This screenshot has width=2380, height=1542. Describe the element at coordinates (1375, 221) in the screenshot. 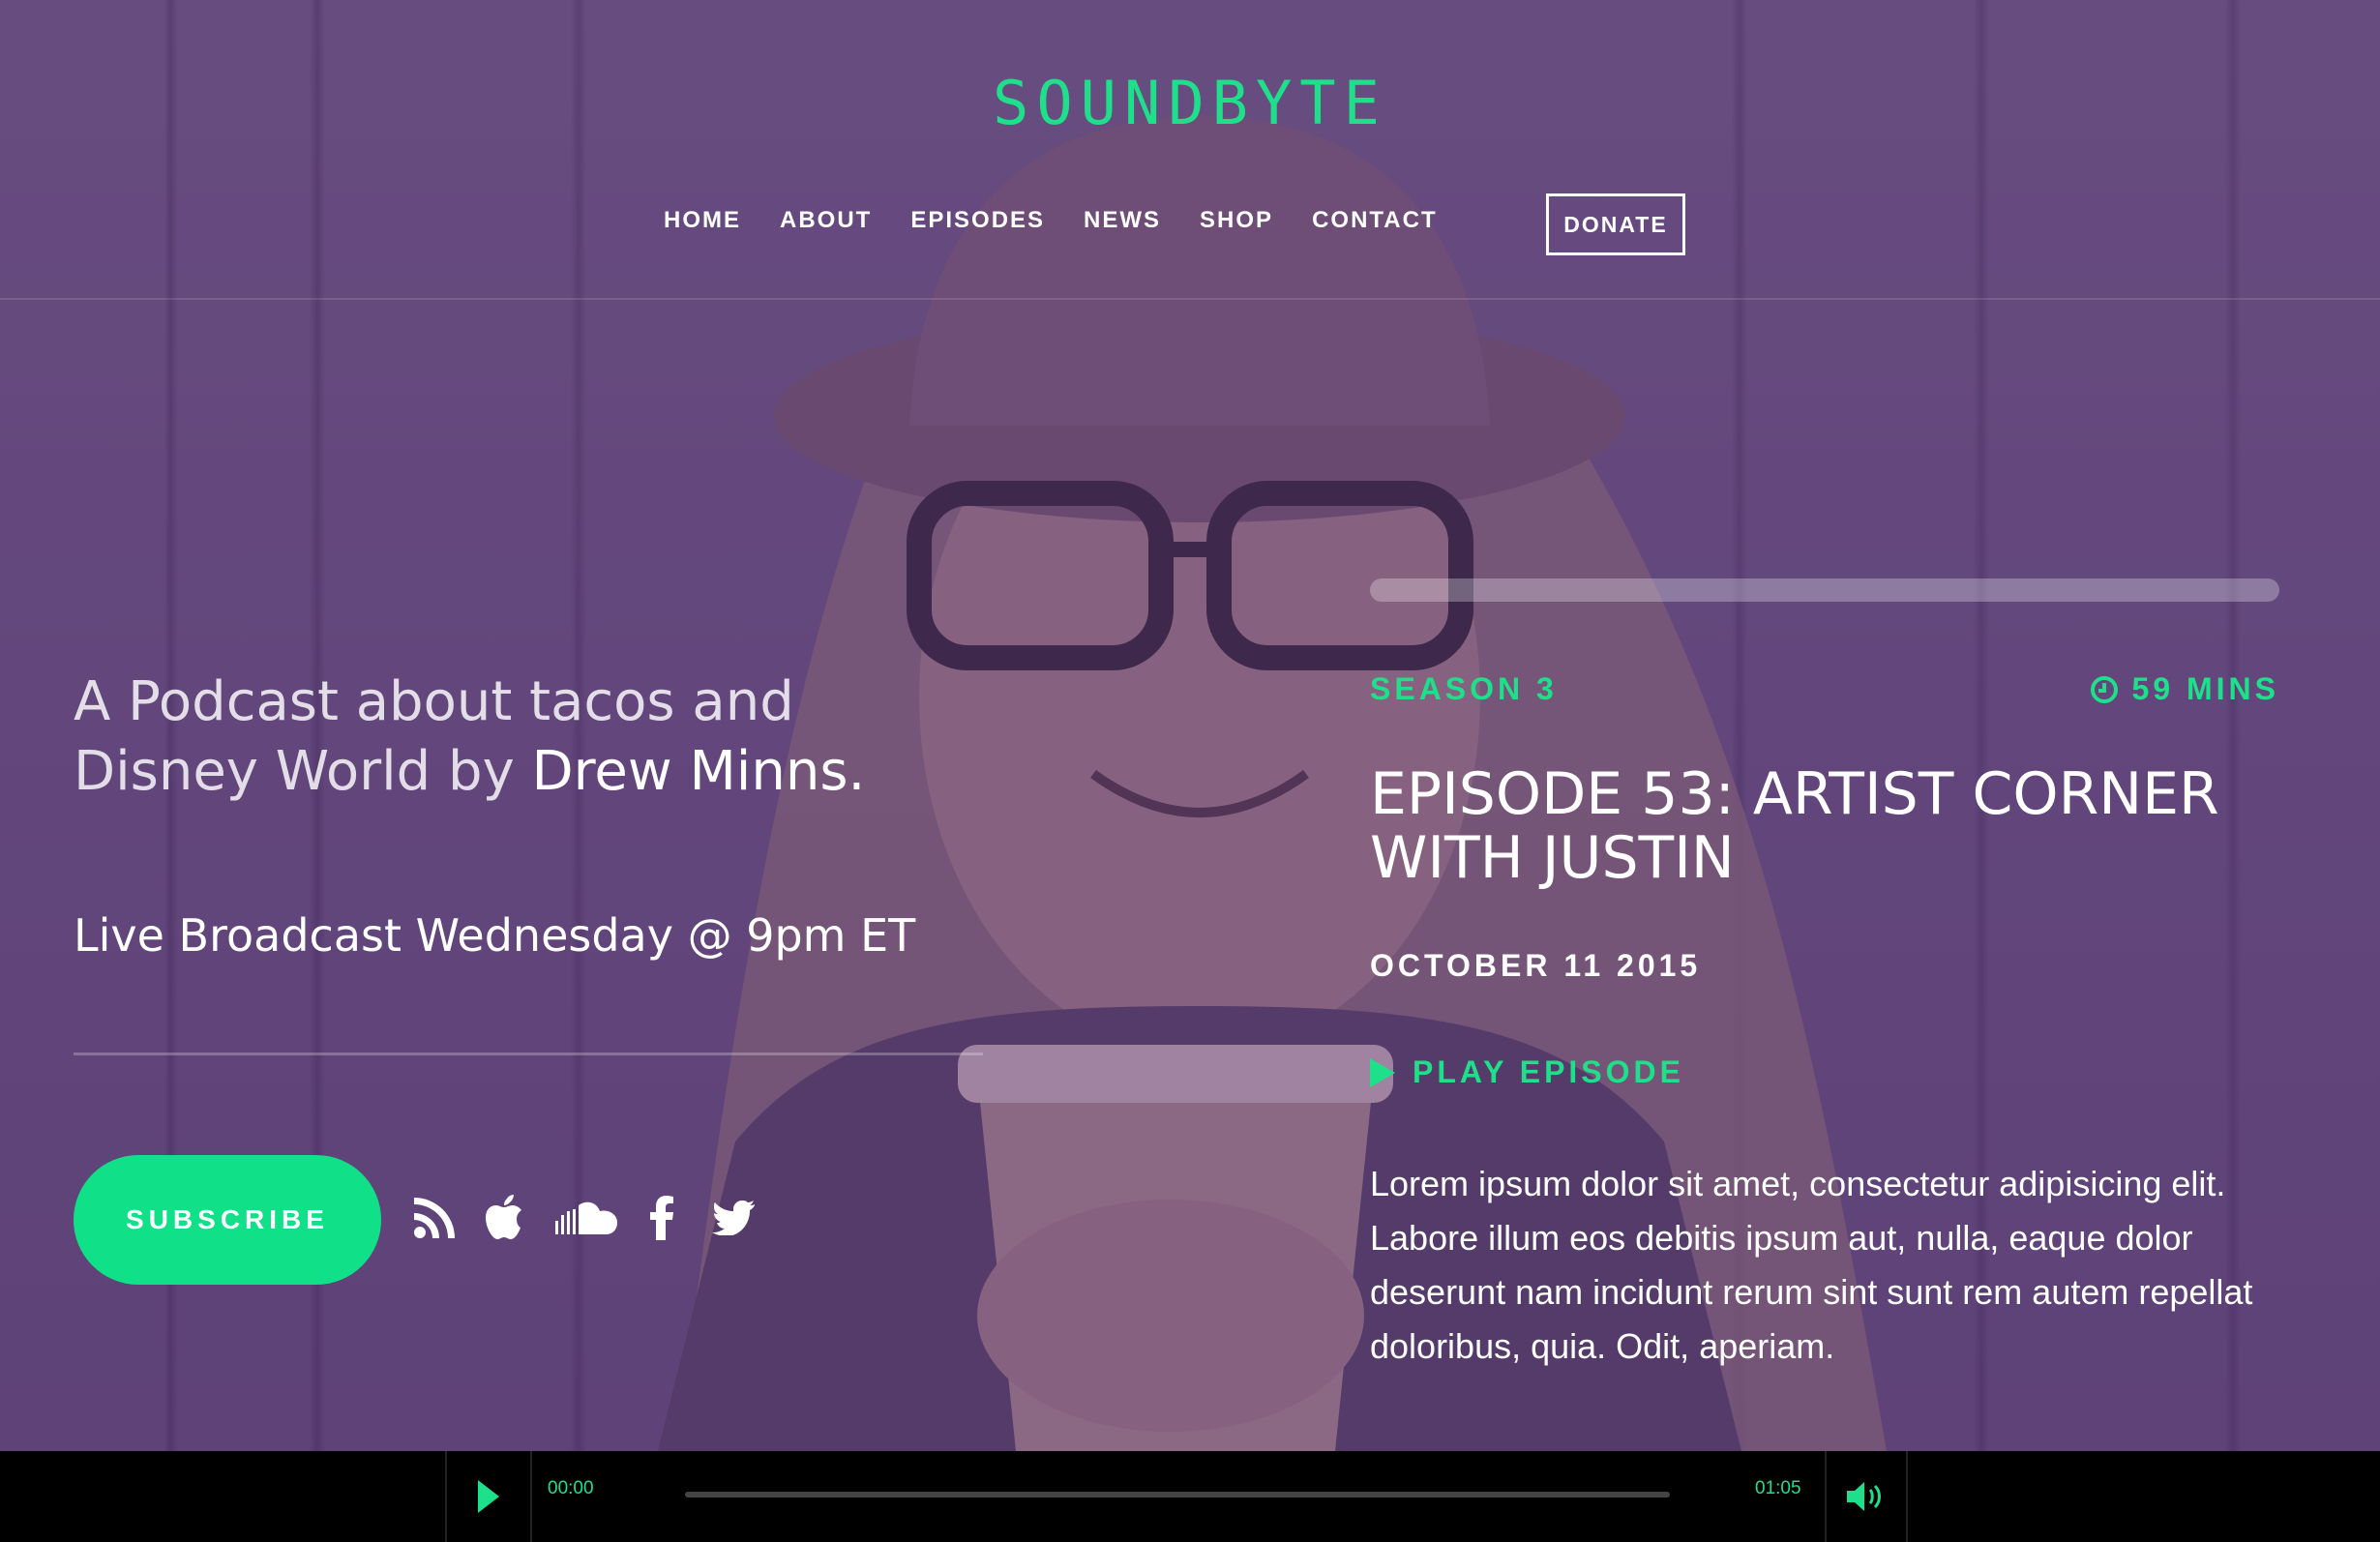

I see `nav-contact: CONTACT` at that location.